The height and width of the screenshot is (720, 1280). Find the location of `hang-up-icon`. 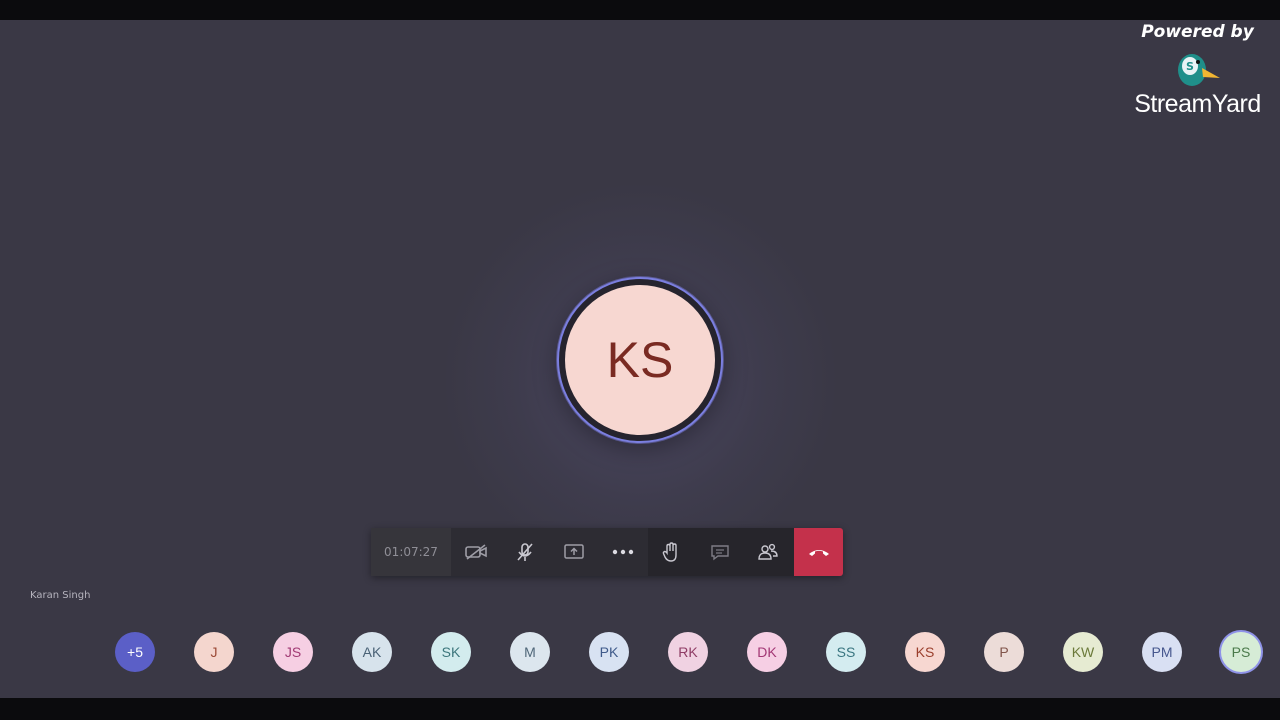

hang-up-icon is located at coordinates (818, 553).